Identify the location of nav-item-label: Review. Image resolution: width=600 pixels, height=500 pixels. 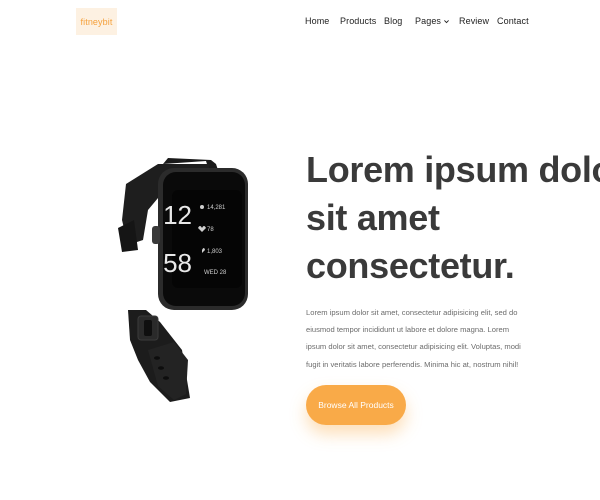
(474, 21).